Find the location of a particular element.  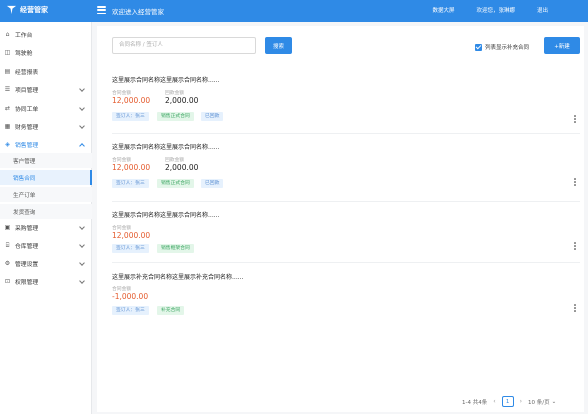

show-supplement-checkbox: 列表显示补充合同 is located at coordinates (502, 47).